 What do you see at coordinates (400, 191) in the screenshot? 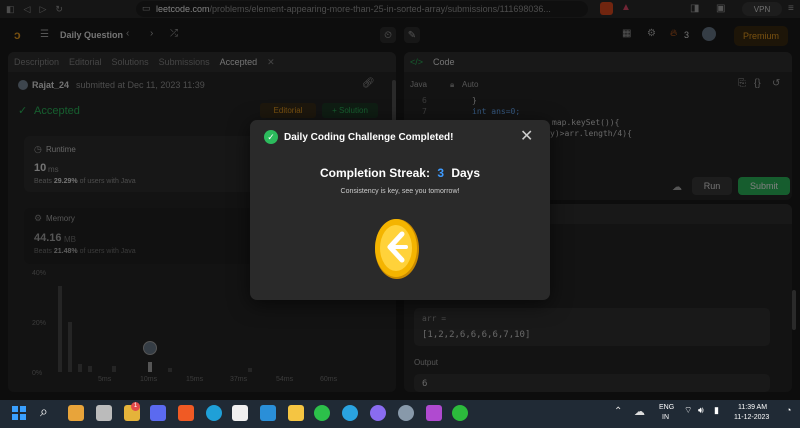
I see `modal-message: Consistency is key, see you tomorrow!` at bounding box center [400, 191].